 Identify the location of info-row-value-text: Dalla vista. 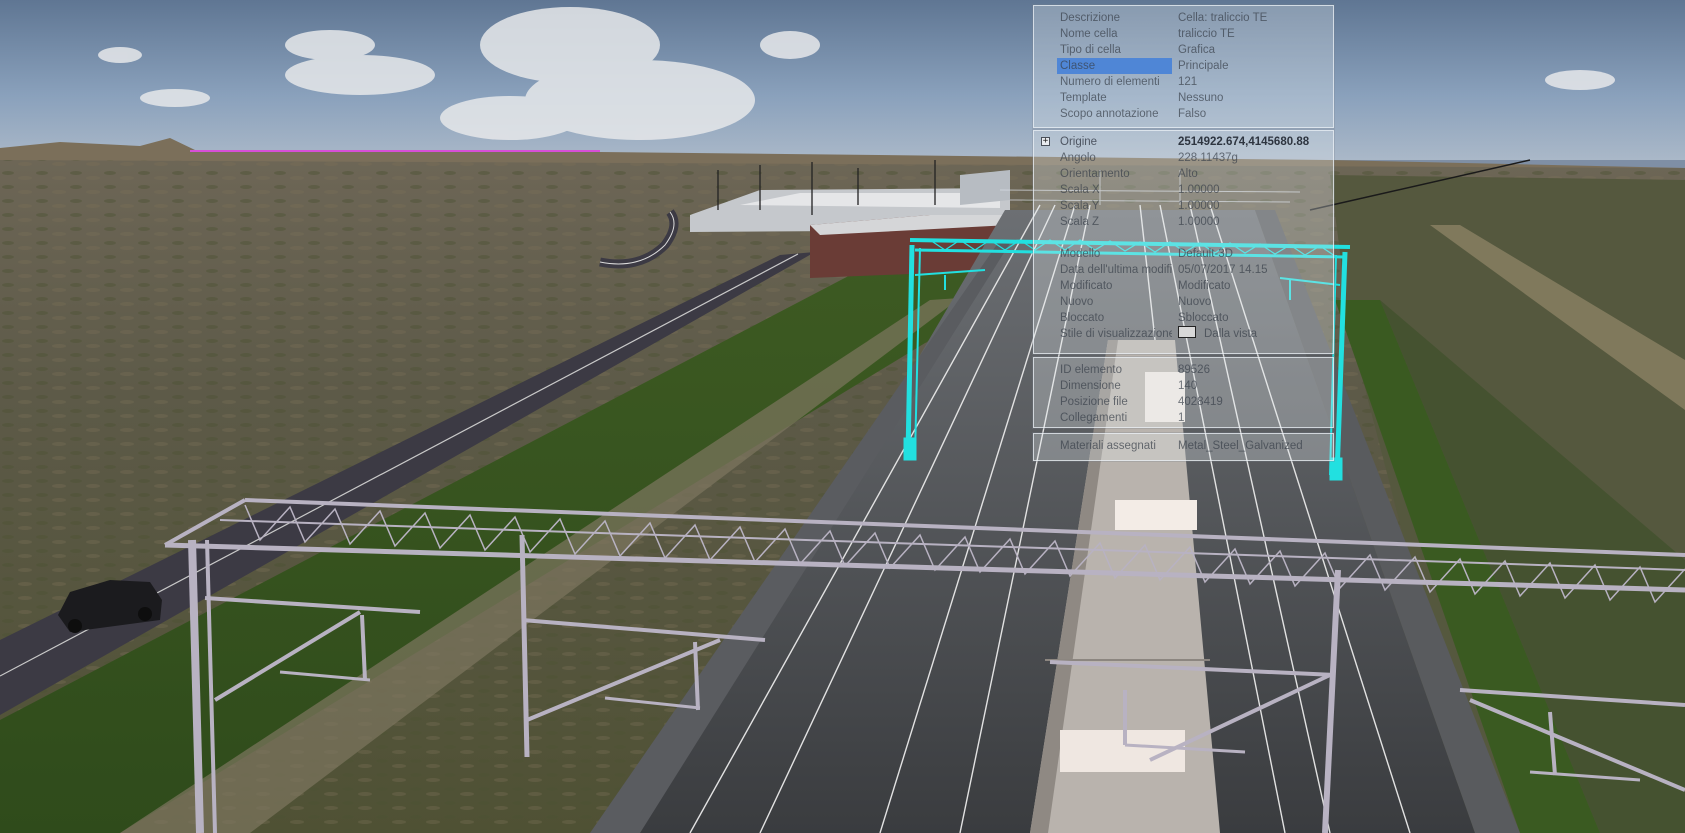
(1231, 334).